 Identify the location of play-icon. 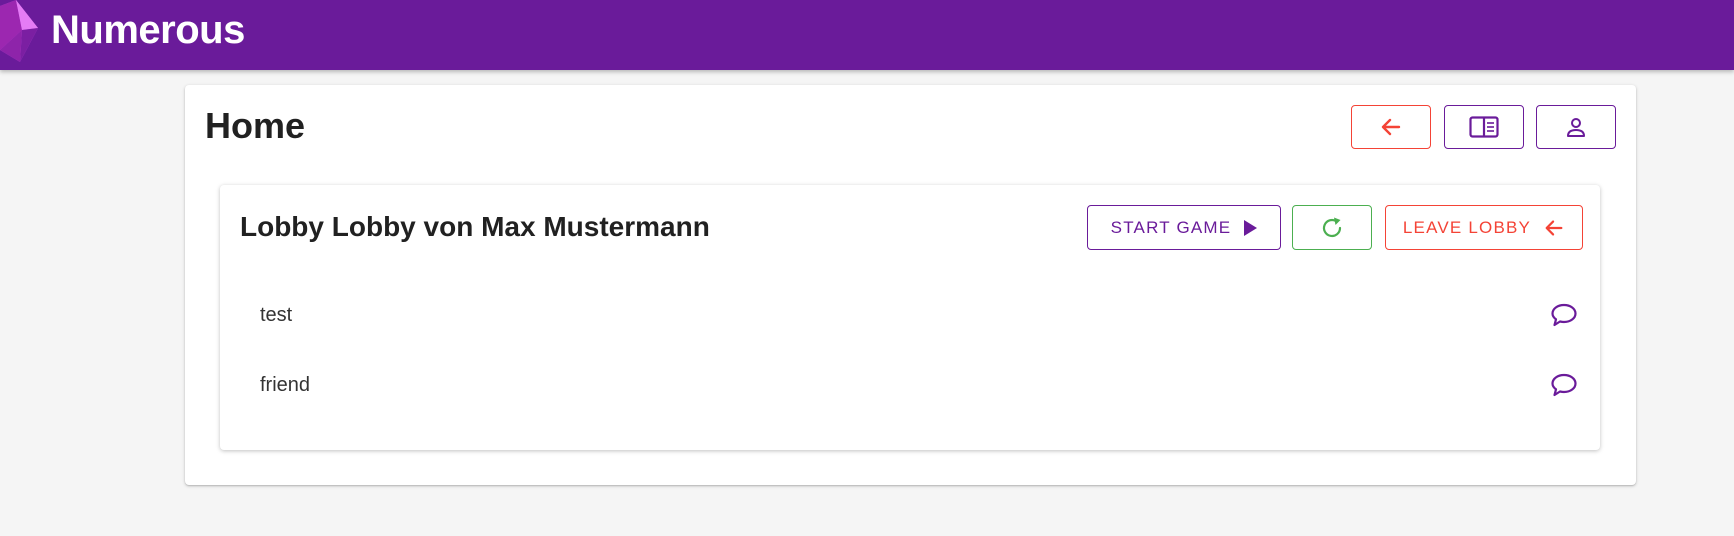
(1251, 227).